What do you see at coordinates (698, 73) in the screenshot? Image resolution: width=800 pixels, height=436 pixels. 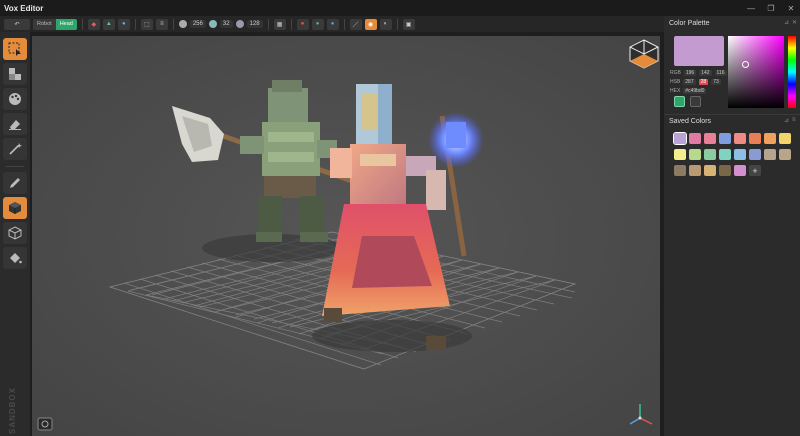 I see `rgb-row: RGB 196 142 116` at bounding box center [698, 73].